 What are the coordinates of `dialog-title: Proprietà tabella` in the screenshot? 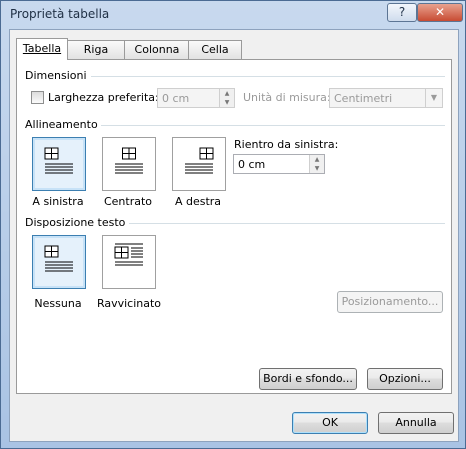 It's located at (60, 14).